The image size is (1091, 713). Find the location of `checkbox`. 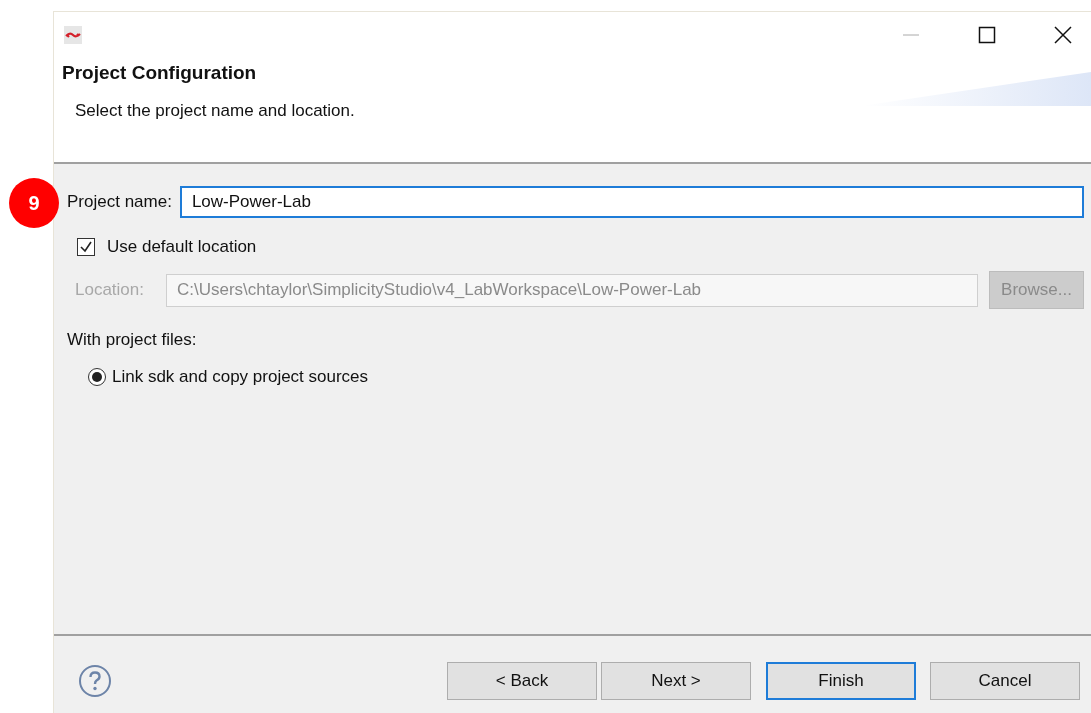

checkbox is located at coordinates (86, 247).